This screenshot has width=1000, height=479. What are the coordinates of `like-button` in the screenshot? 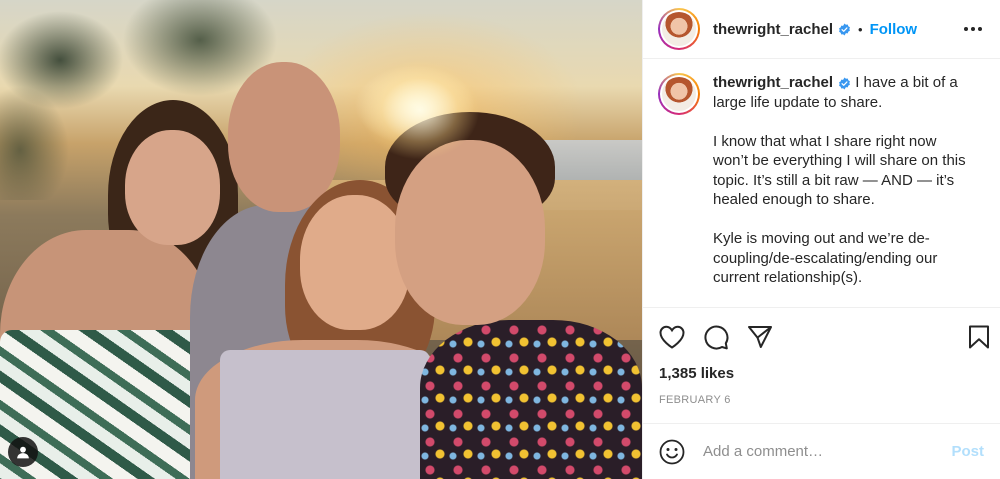 It's located at (674, 337).